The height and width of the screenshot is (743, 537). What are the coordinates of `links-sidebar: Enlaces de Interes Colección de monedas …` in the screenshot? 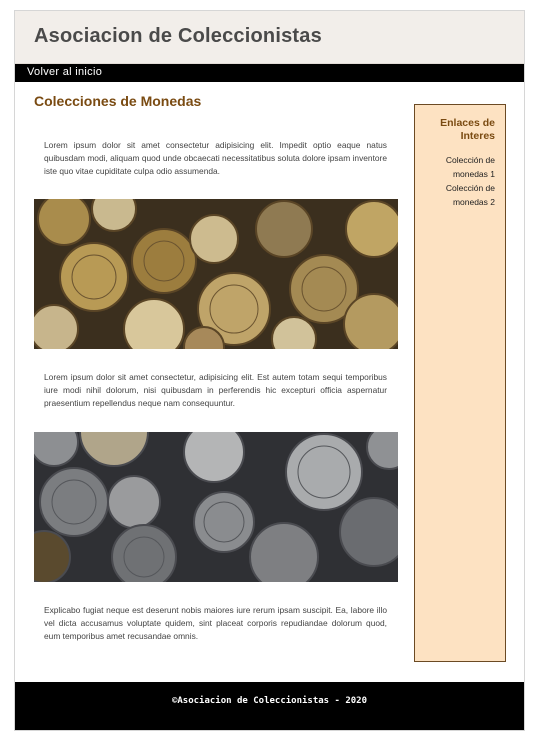 It's located at (460, 383).